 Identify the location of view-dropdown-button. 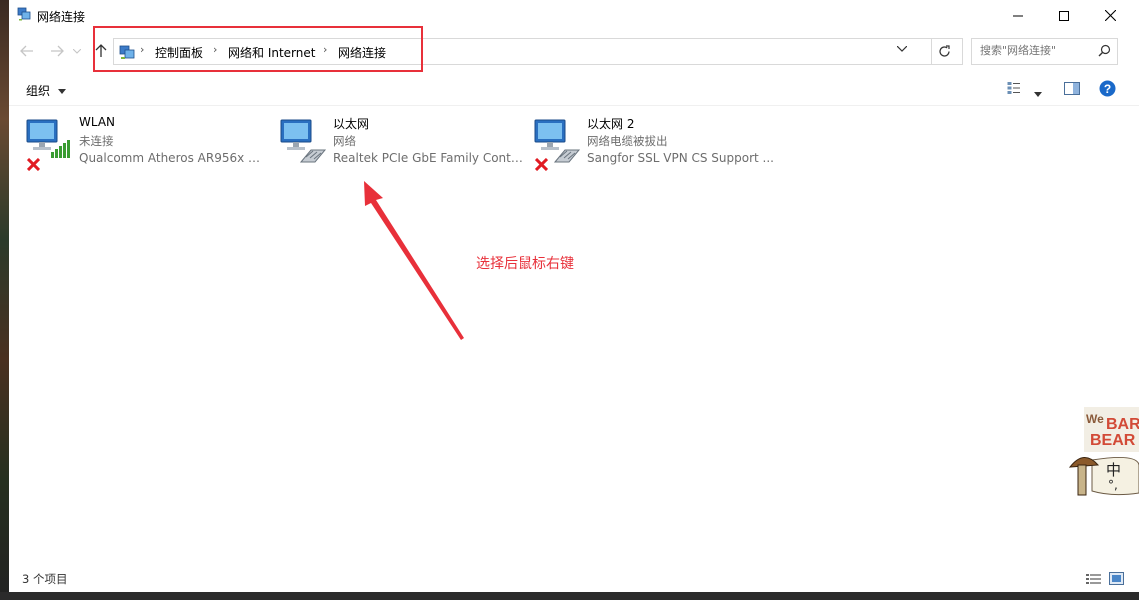
(1038, 93).